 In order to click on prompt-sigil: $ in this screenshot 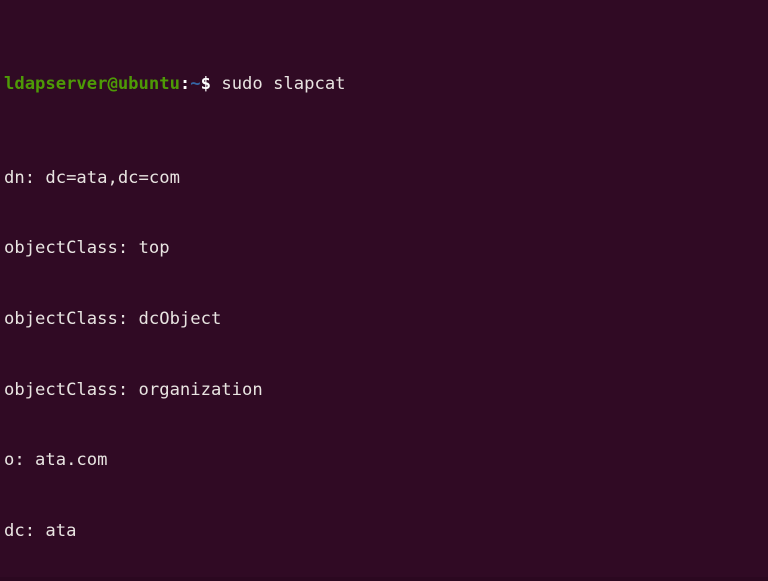, I will do `click(205, 83)`.